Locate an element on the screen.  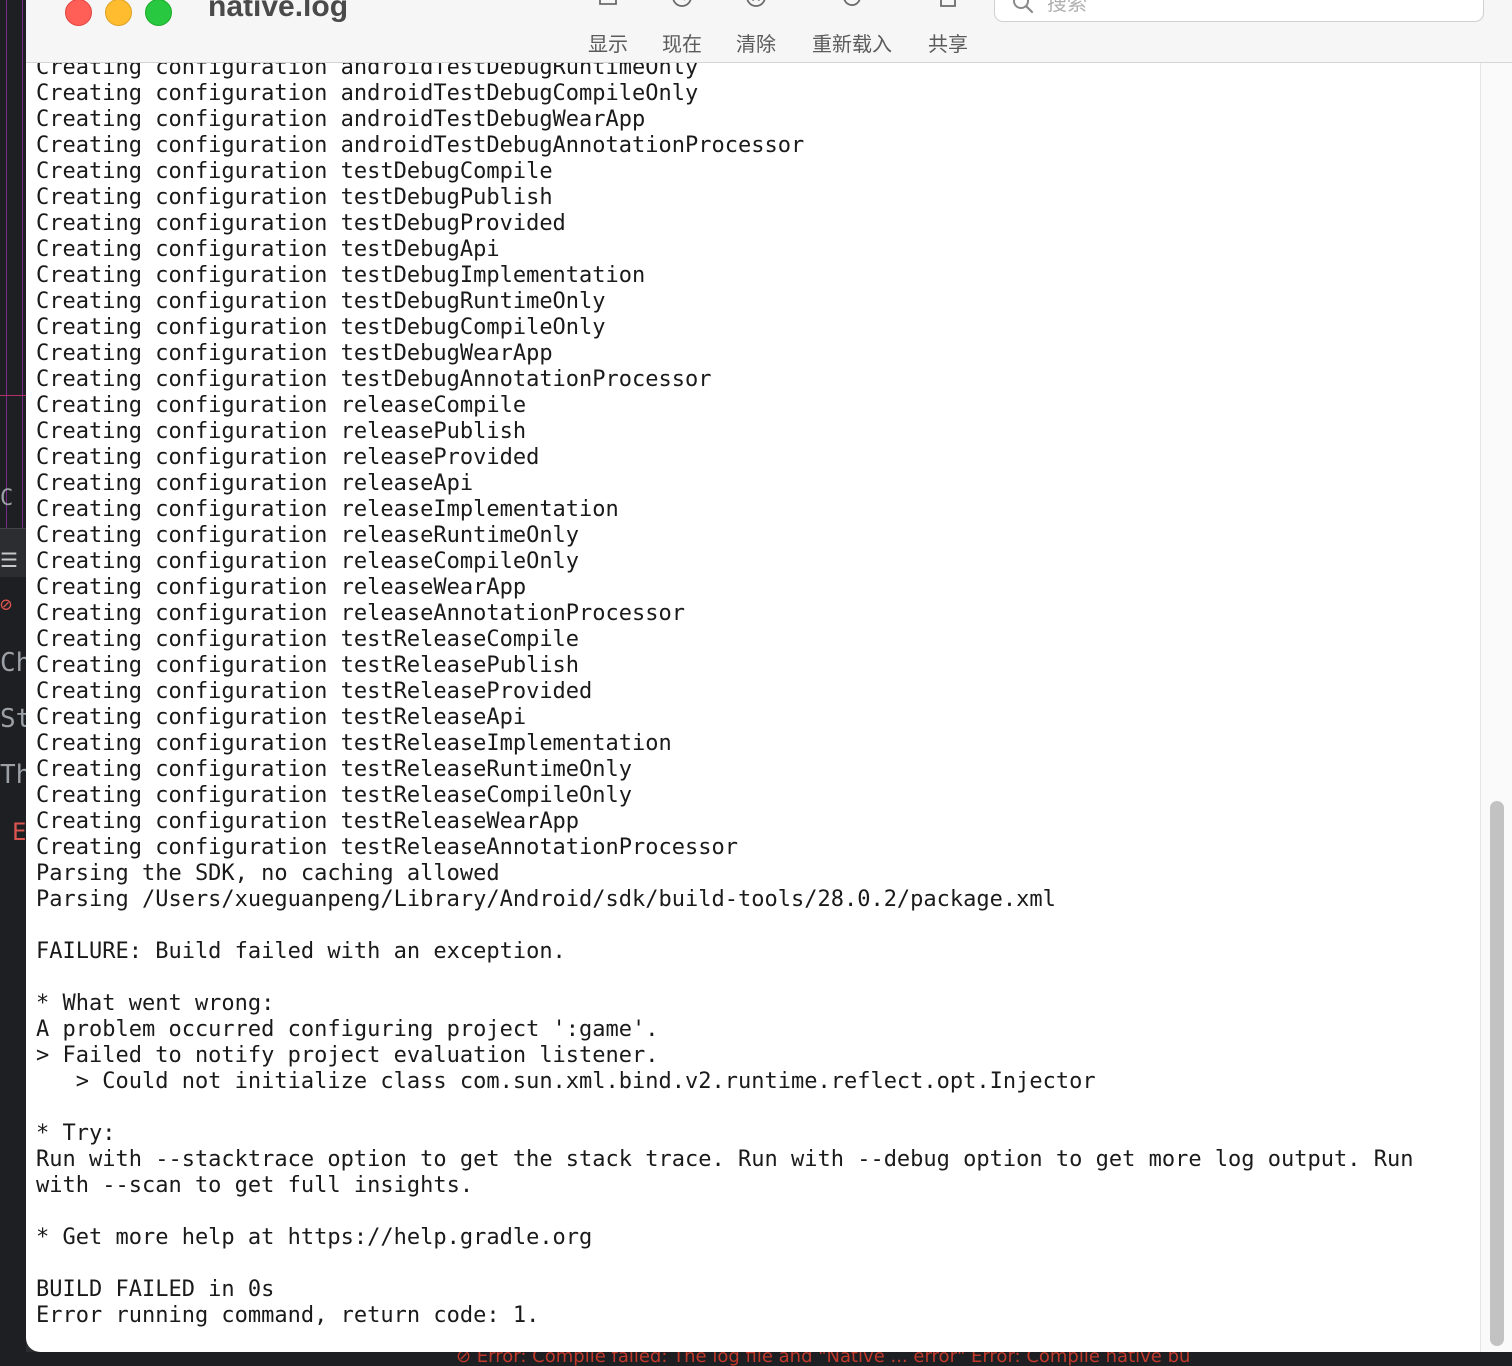
log-line: with --scan to get full insights. is located at coordinates (255, 1185).